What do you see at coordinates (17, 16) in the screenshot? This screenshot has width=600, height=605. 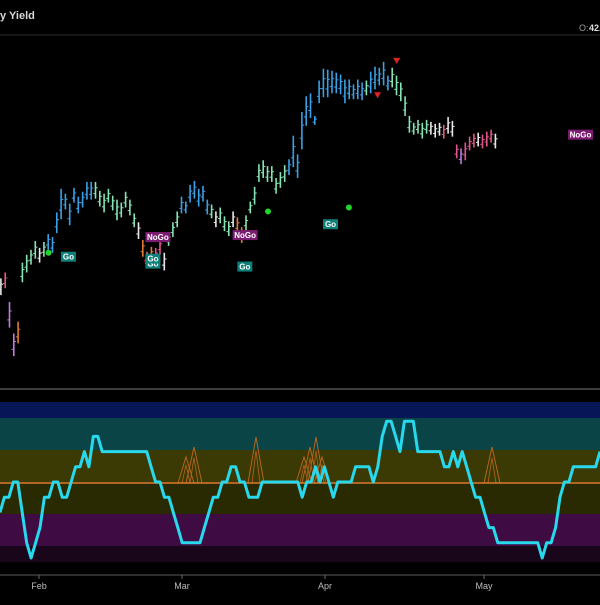 I see `chart-title: y Yield` at bounding box center [17, 16].